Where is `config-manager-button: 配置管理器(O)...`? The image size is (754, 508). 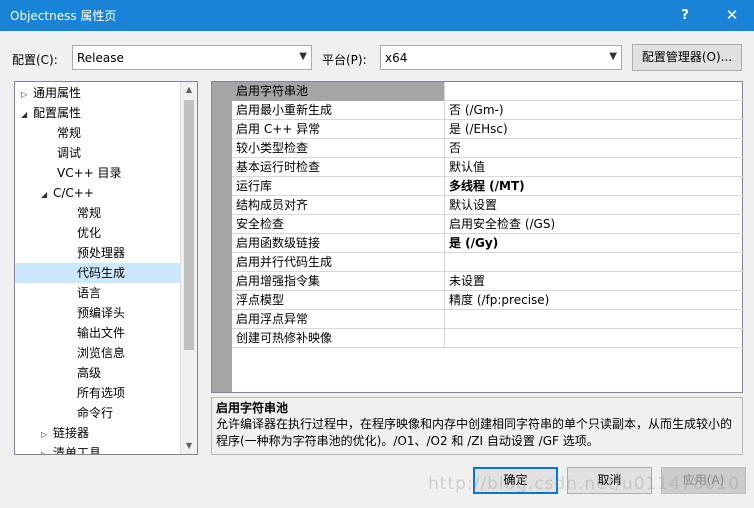
config-manager-button: 配置管理器(O)... is located at coordinates (687, 57).